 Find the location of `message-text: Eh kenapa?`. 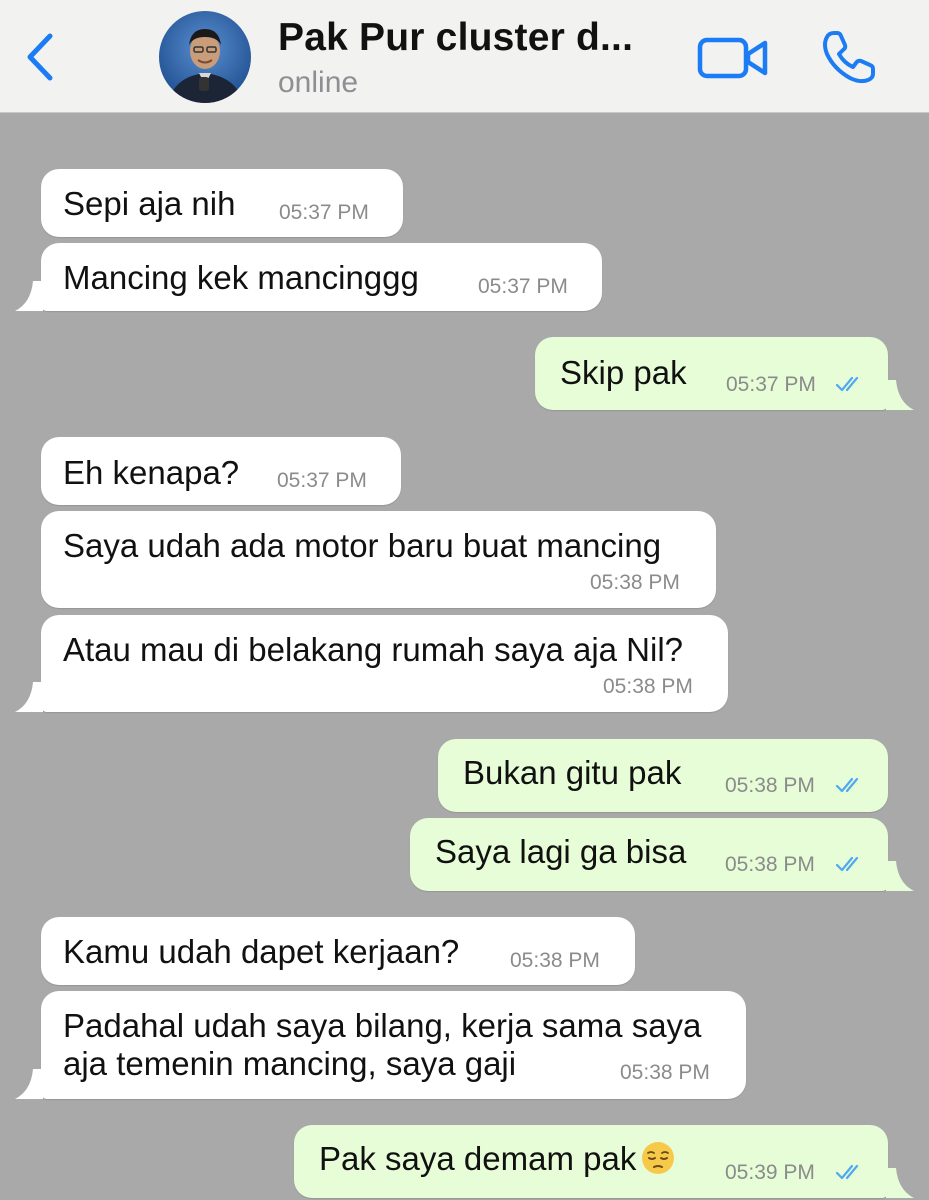

message-text: Eh kenapa? is located at coordinates (151, 472).